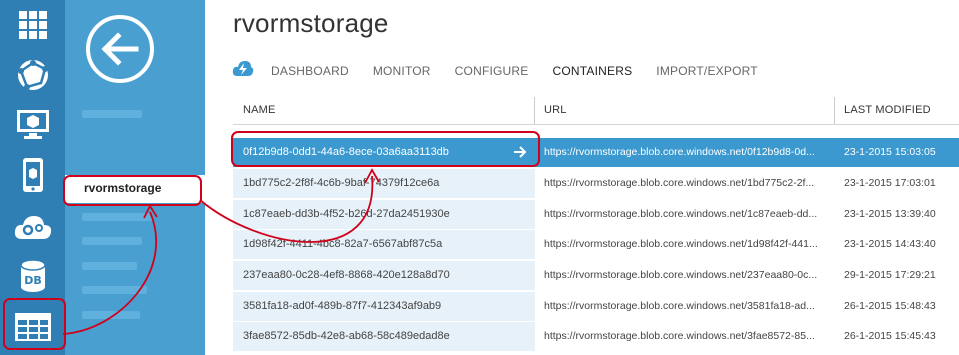 This screenshot has height=355, width=959. I want to click on column-header-last-modified: LAST MODIFIED, so click(887, 110).